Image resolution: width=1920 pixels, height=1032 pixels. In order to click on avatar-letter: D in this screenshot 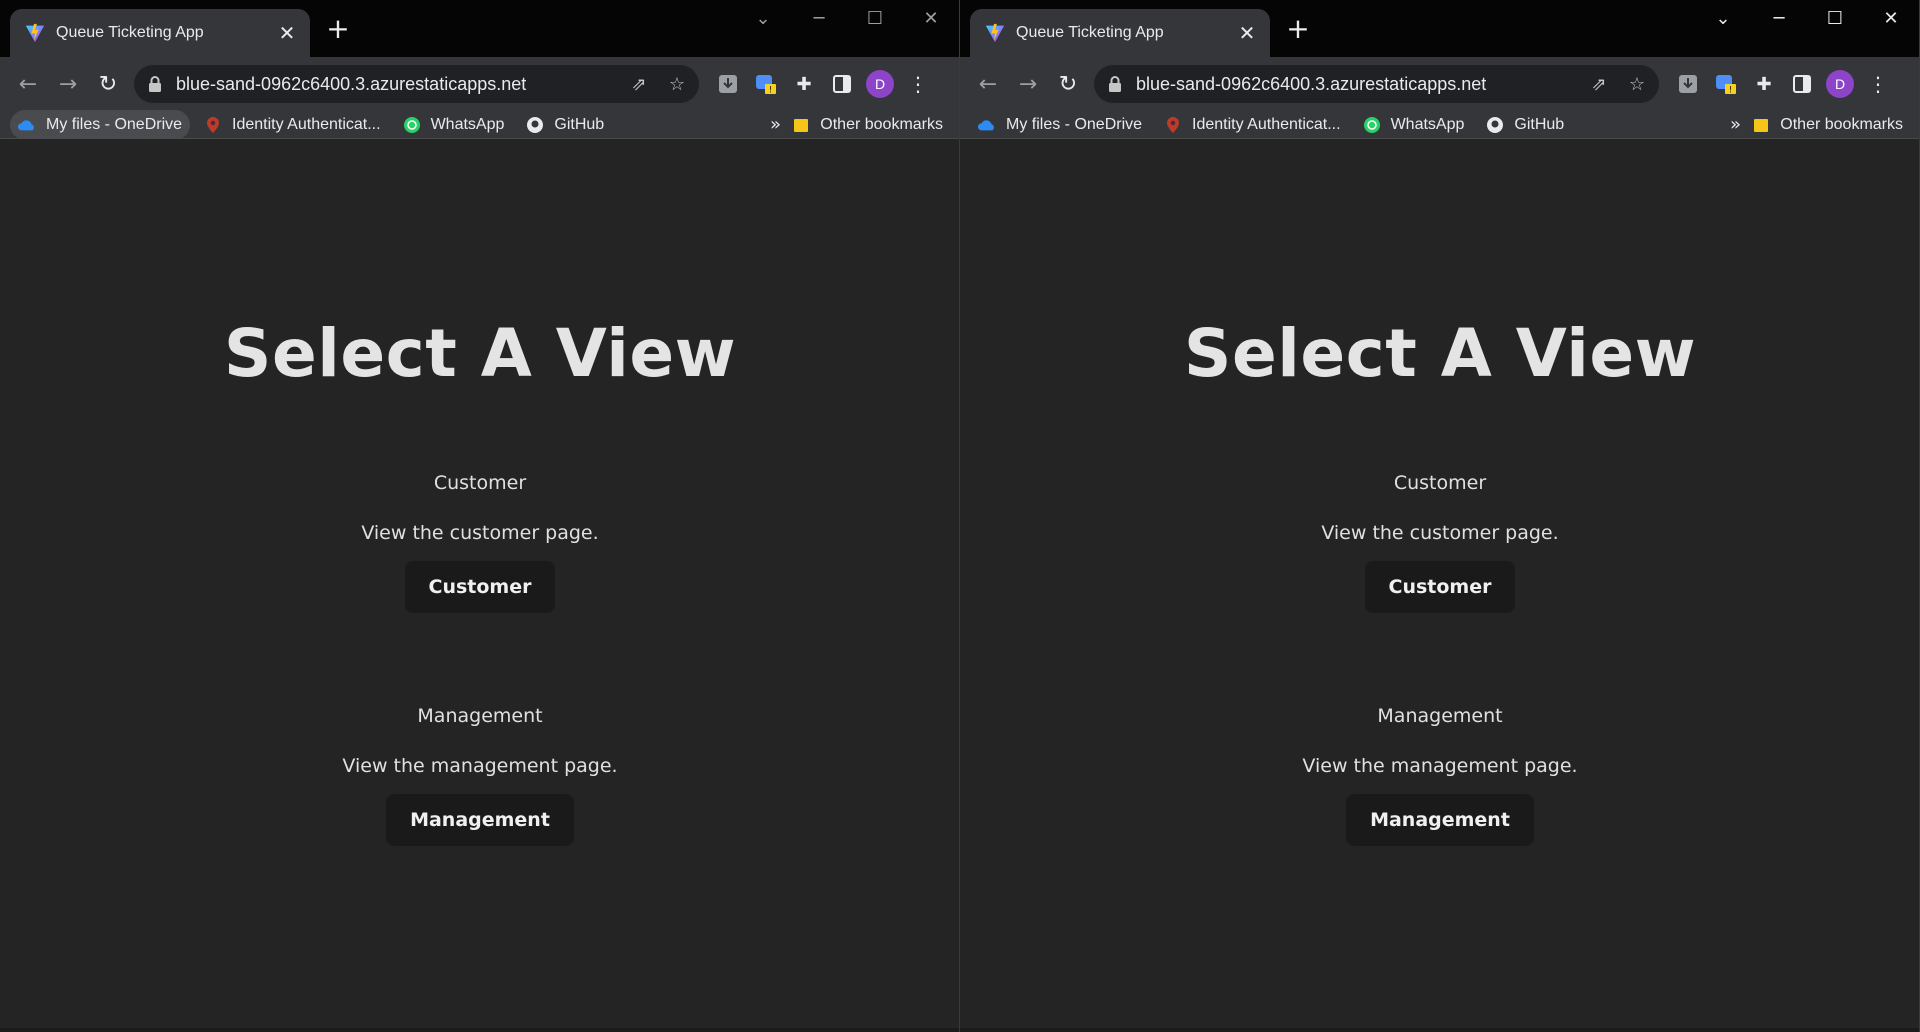, I will do `click(1840, 84)`.